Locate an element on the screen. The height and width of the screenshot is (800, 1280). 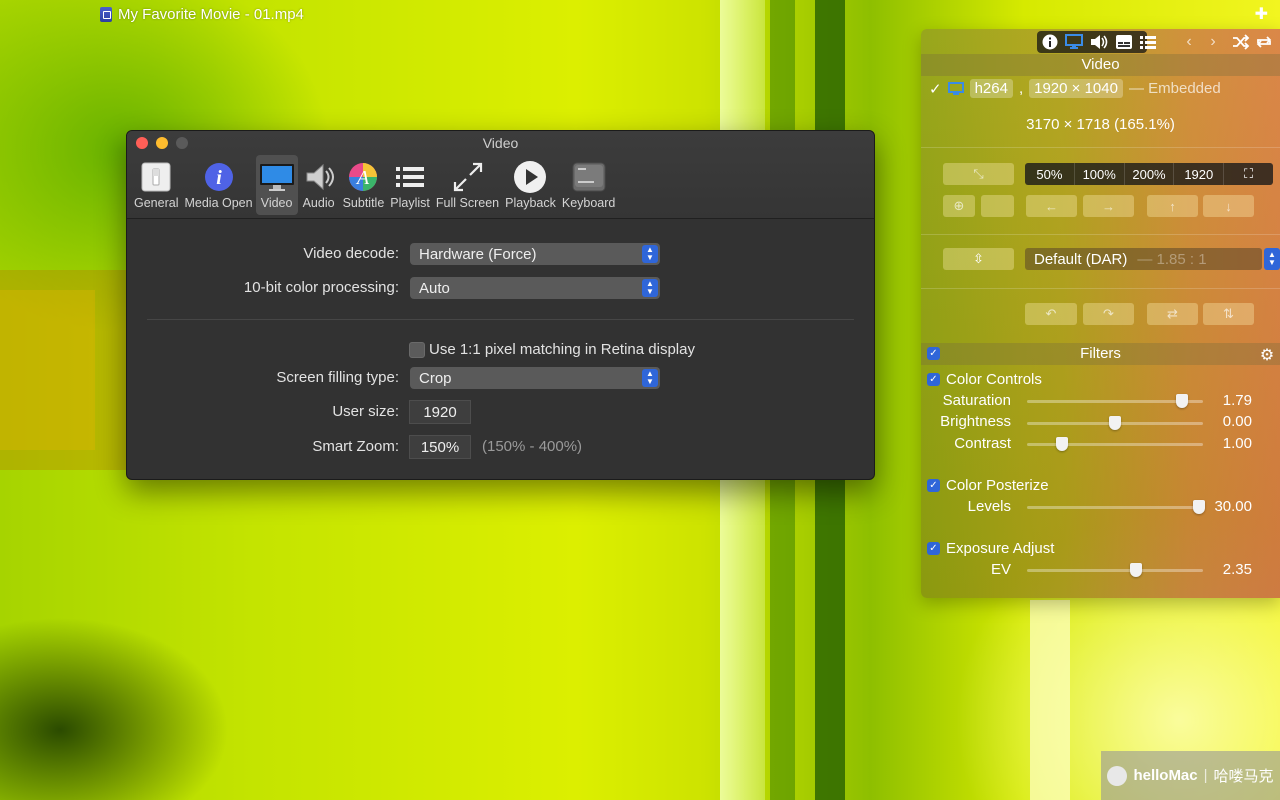
zoom-out-button is located at coordinates (997, 206).